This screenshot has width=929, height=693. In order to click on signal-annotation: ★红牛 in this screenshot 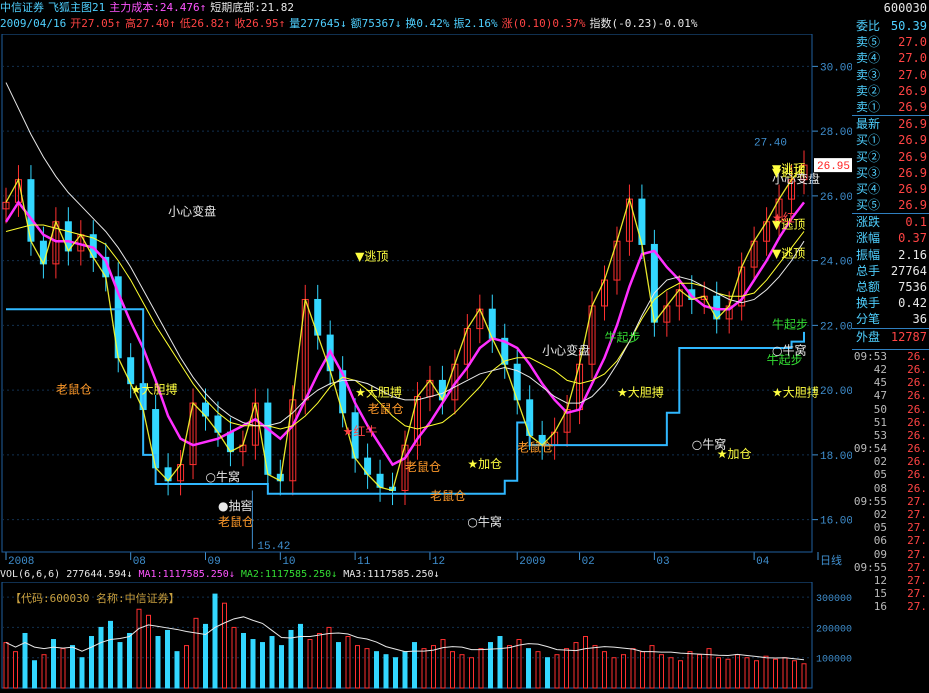, I will do `click(360, 430)`.